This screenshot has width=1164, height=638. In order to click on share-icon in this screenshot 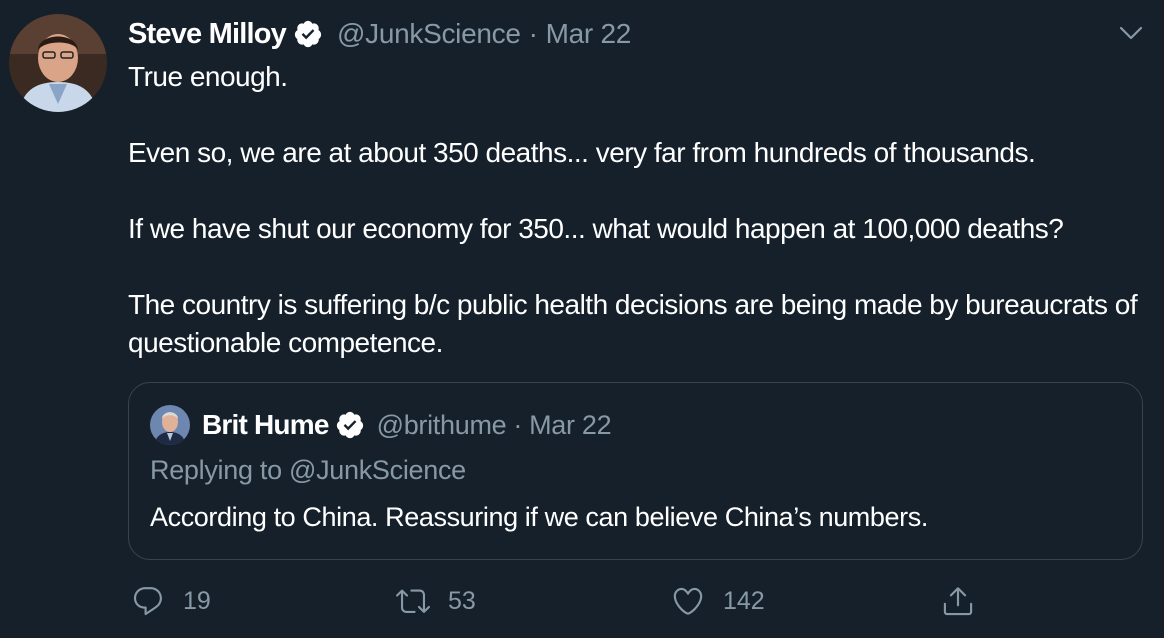, I will do `click(958, 601)`.